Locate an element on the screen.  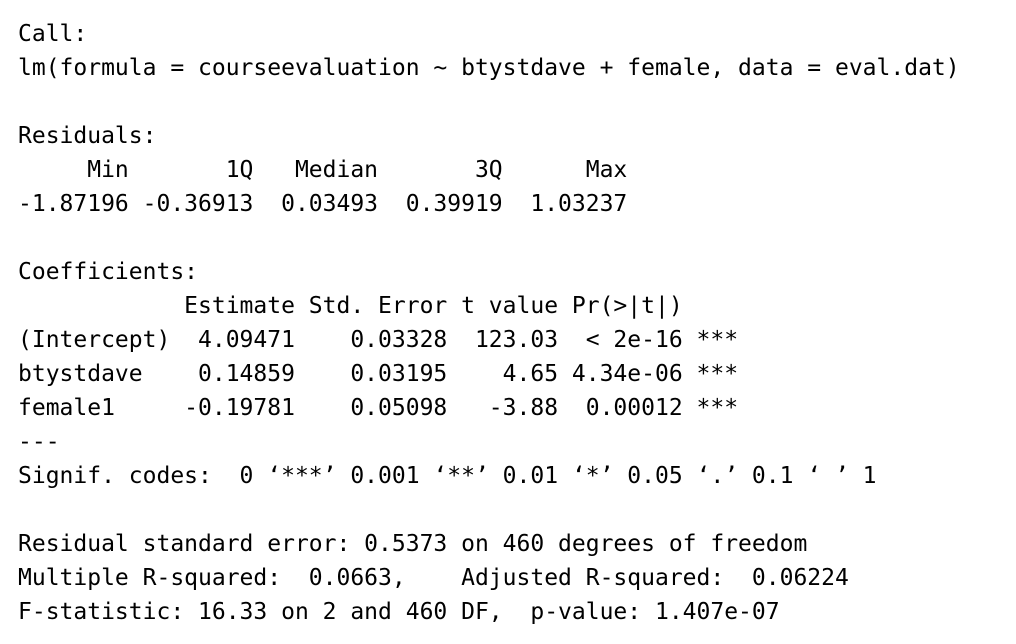
coefficients-header: Coefficients: is located at coordinates (108, 272).